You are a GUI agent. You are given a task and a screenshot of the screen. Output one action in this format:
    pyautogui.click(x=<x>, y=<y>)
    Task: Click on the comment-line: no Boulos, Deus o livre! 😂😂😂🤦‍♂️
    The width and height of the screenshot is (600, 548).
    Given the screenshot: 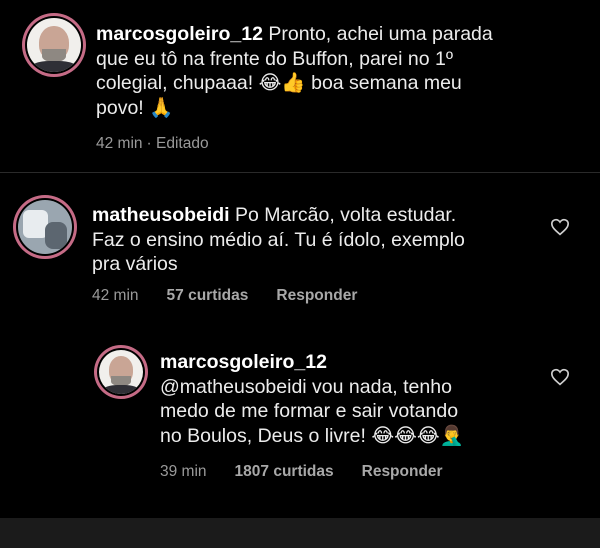 What is the action you would take?
    pyautogui.click(x=312, y=435)
    